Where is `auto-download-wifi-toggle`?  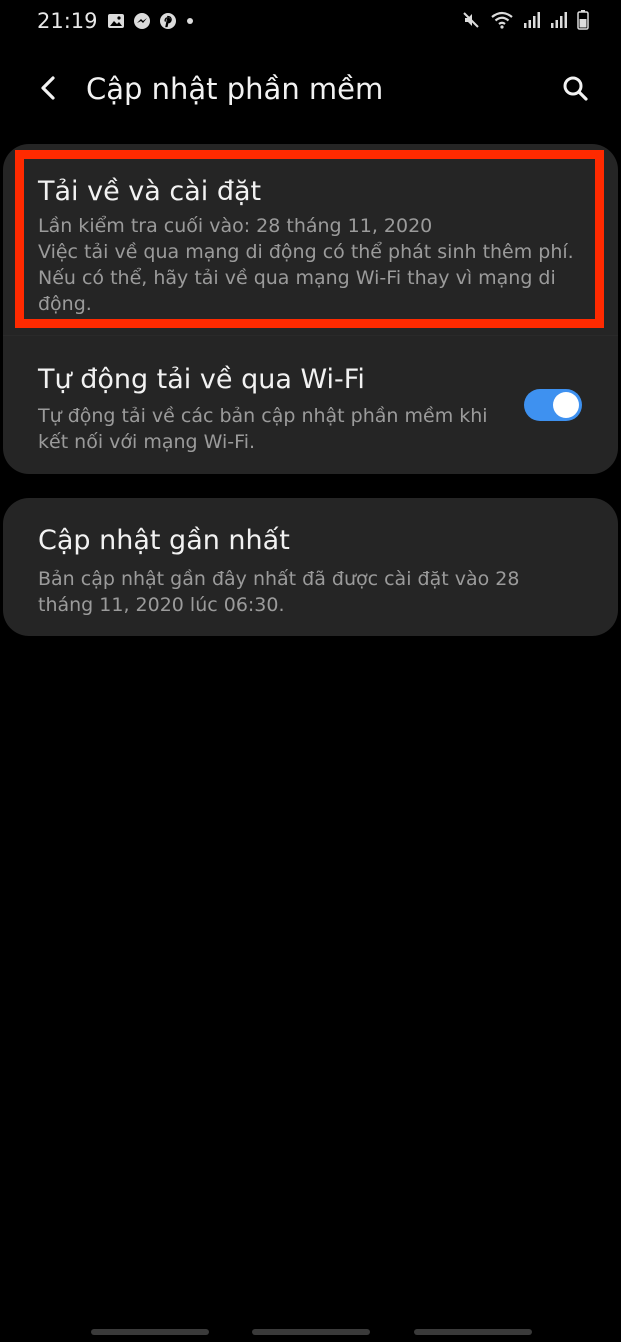
auto-download-wifi-toggle is located at coordinates (553, 405).